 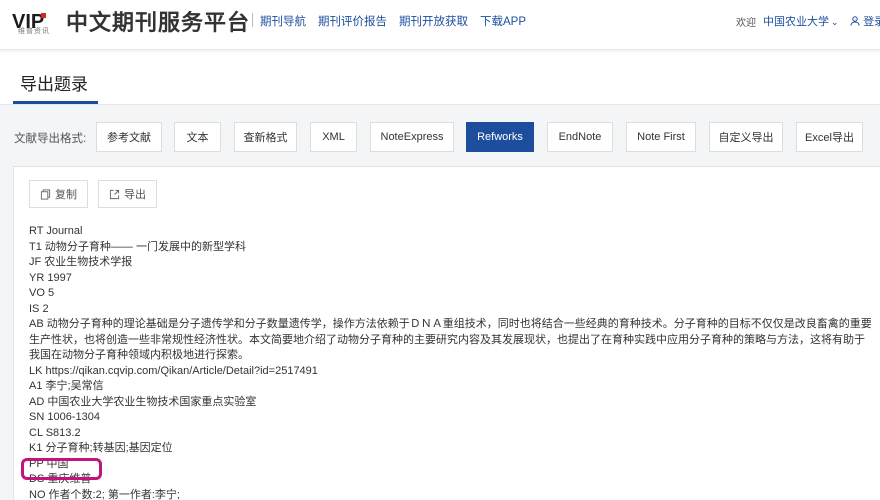 I want to click on format-novelty-search-label: 查新格式, so click(x=265, y=138).